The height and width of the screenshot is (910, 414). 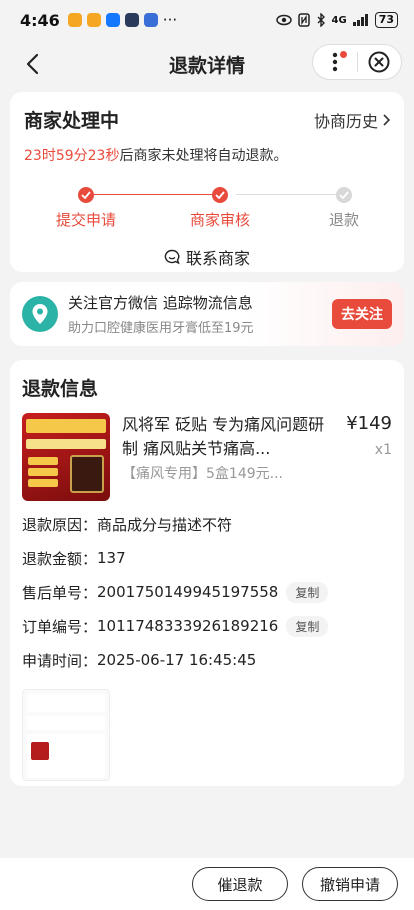 What do you see at coordinates (303, 20) in the screenshot?
I see `nfc-icon` at bounding box center [303, 20].